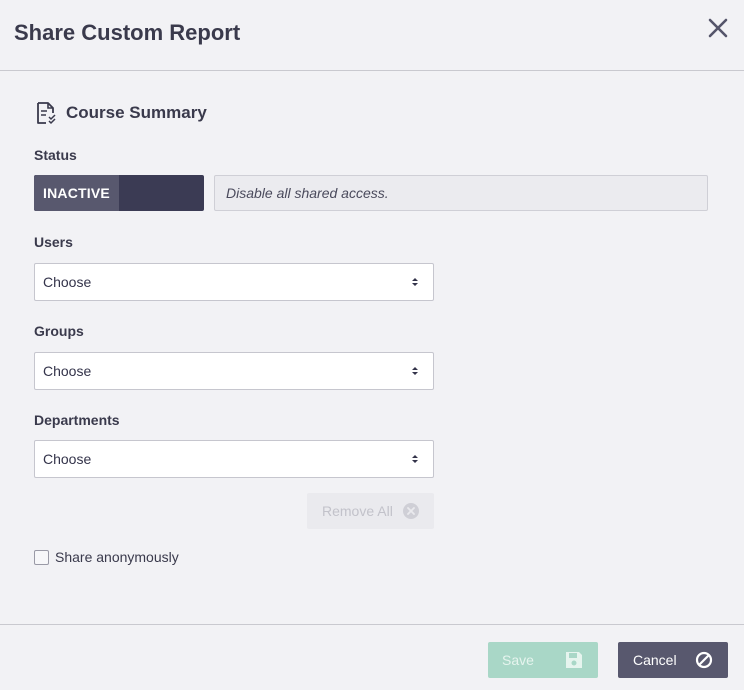 This screenshot has height=690, width=744. Describe the element at coordinates (518, 660) in the screenshot. I see `save-button-label: Save` at that location.